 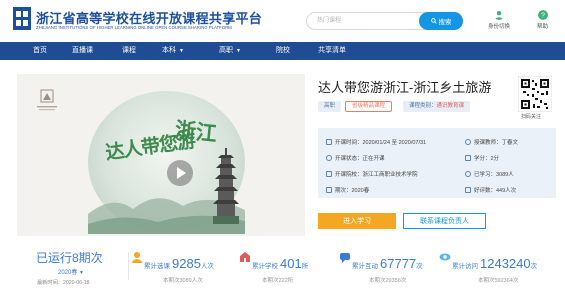 I want to click on open-time-text: 开课时间：2020/01/24 至 2020/07/31, so click(x=381, y=143).